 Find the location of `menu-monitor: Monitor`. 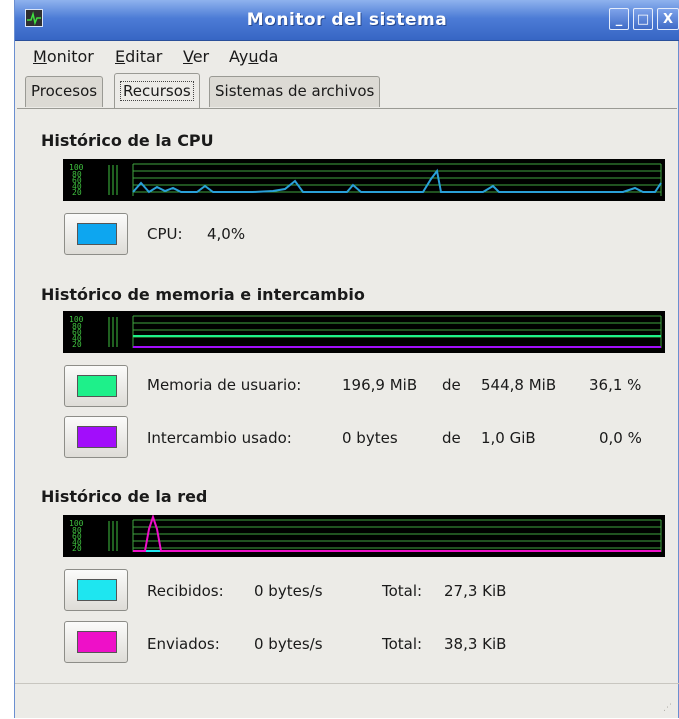

menu-monitor: Monitor is located at coordinates (63, 56).